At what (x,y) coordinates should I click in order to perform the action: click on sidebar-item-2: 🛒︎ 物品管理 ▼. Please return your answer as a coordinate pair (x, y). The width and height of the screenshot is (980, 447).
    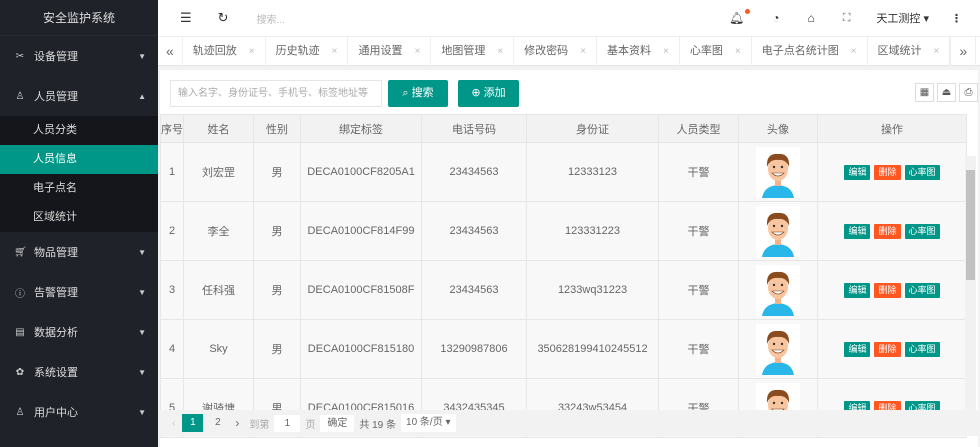
    Looking at the image, I should click on (79, 252).